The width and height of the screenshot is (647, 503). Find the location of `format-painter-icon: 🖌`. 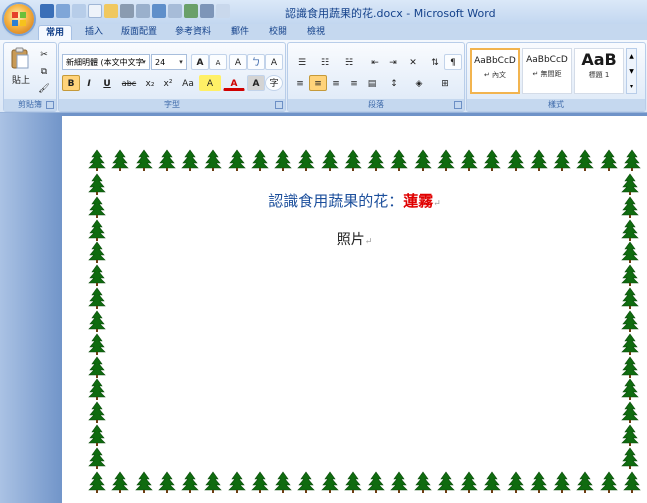

format-painter-icon: 🖌 is located at coordinates (44, 88).